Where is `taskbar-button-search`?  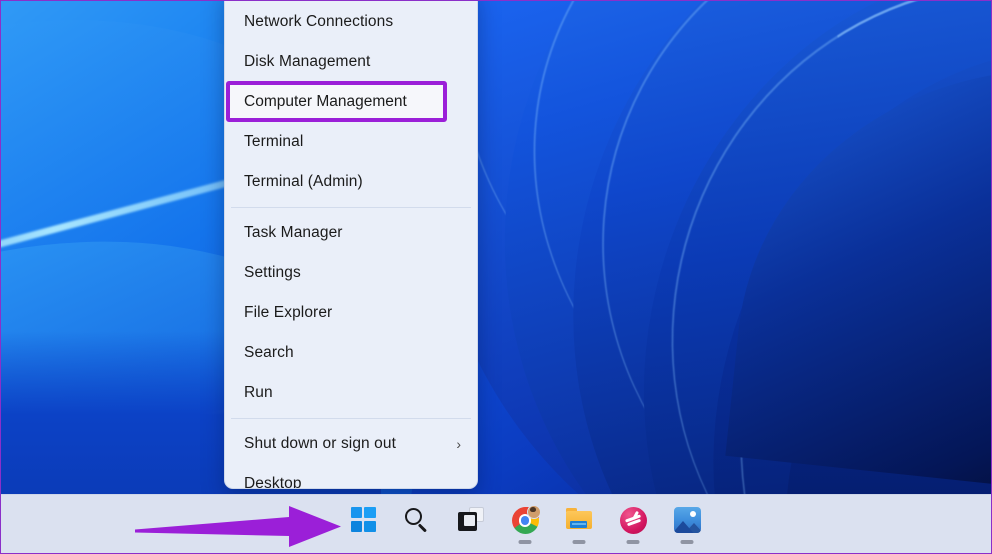 taskbar-button-search is located at coordinates (417, 524).